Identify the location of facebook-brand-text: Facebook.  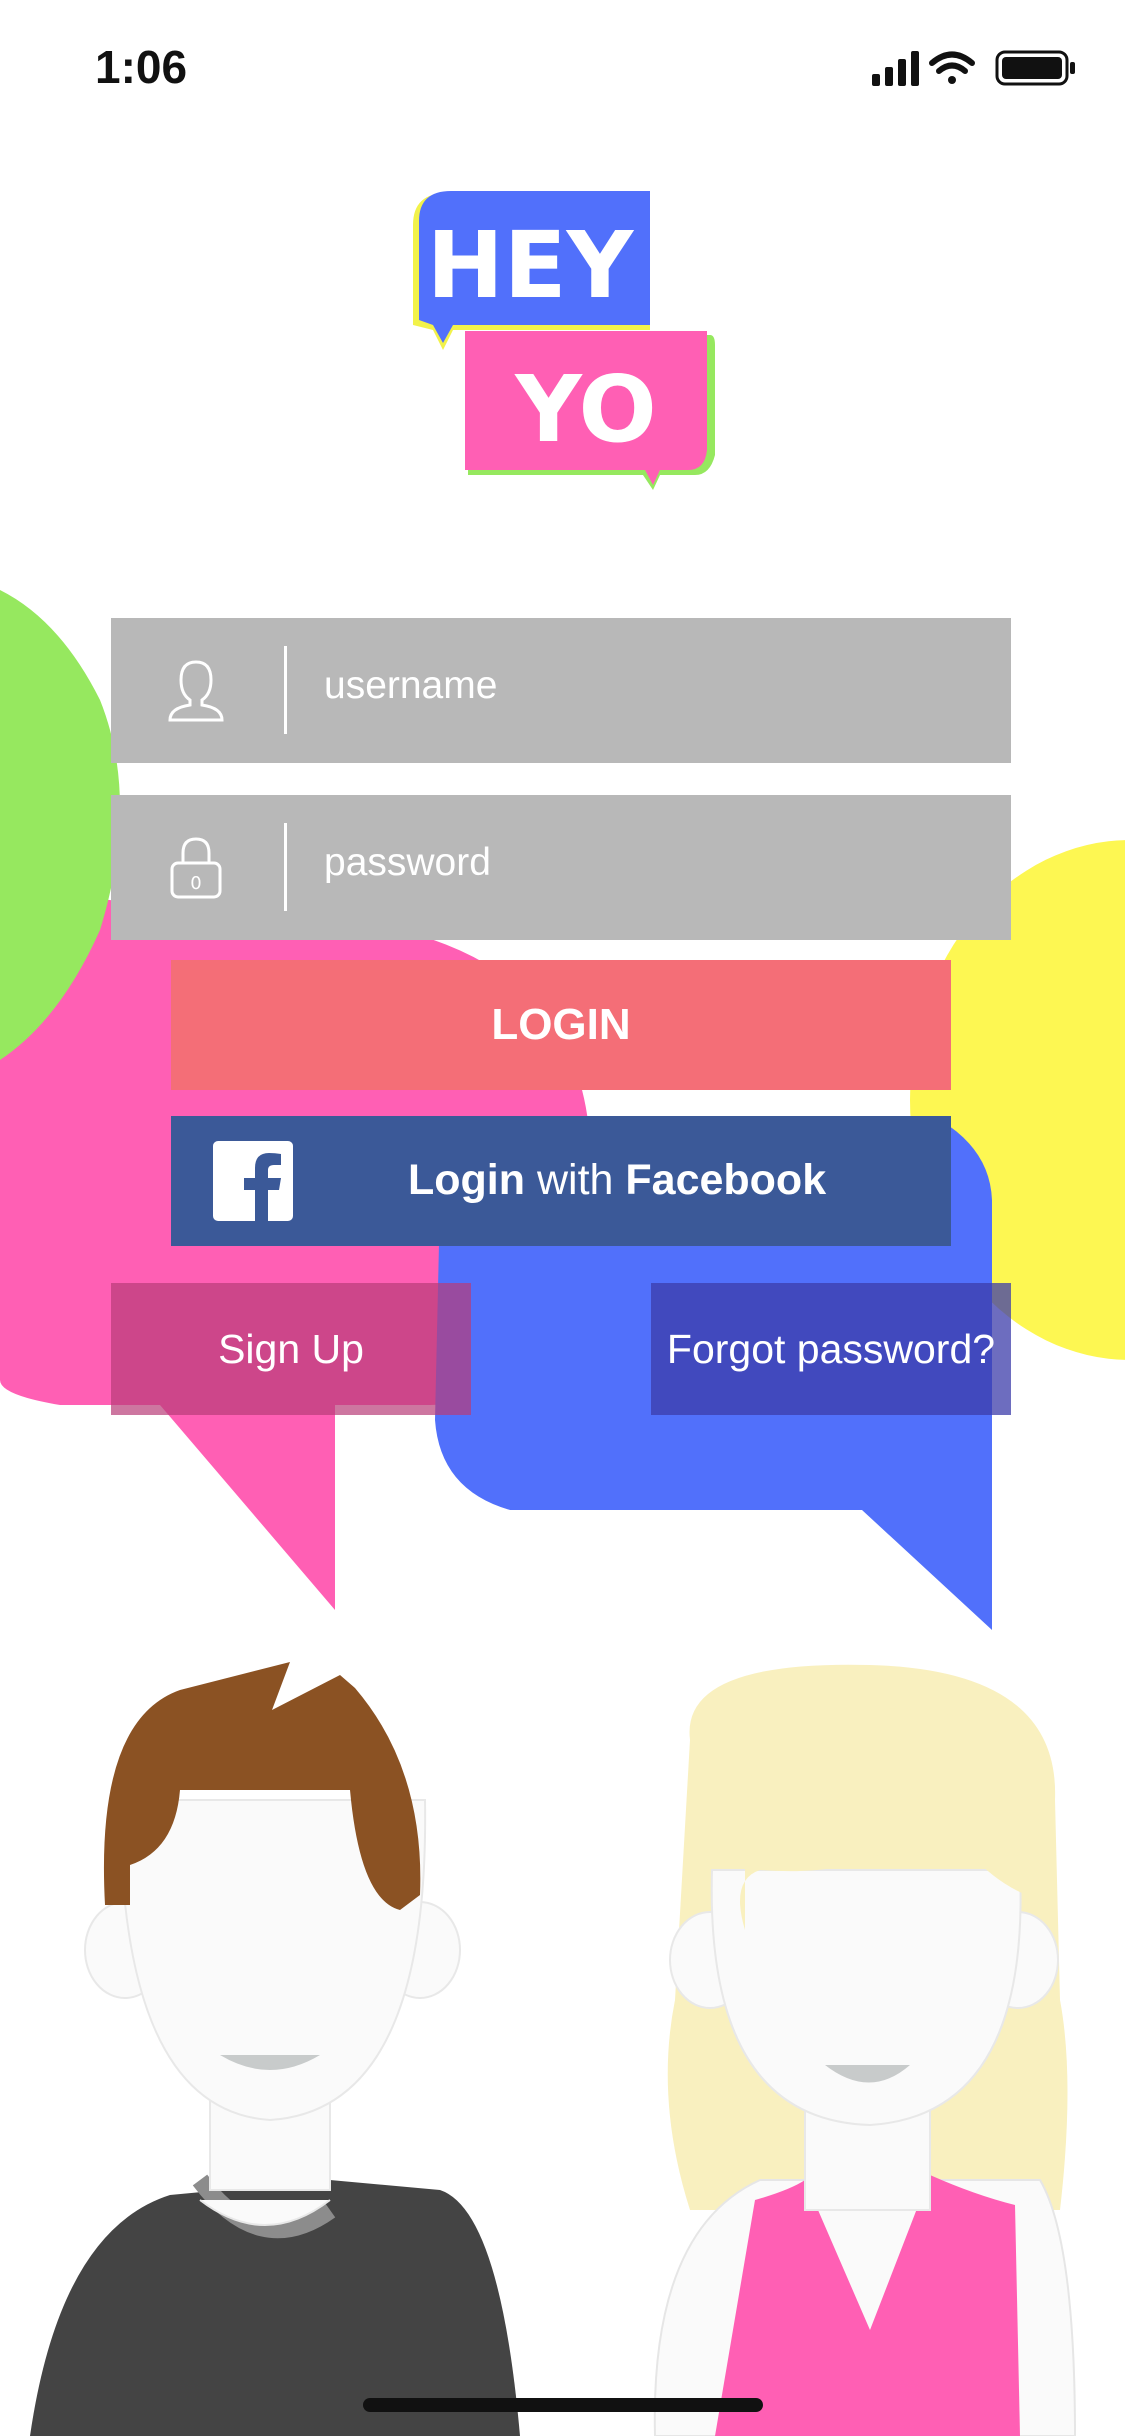
(726, 1180).